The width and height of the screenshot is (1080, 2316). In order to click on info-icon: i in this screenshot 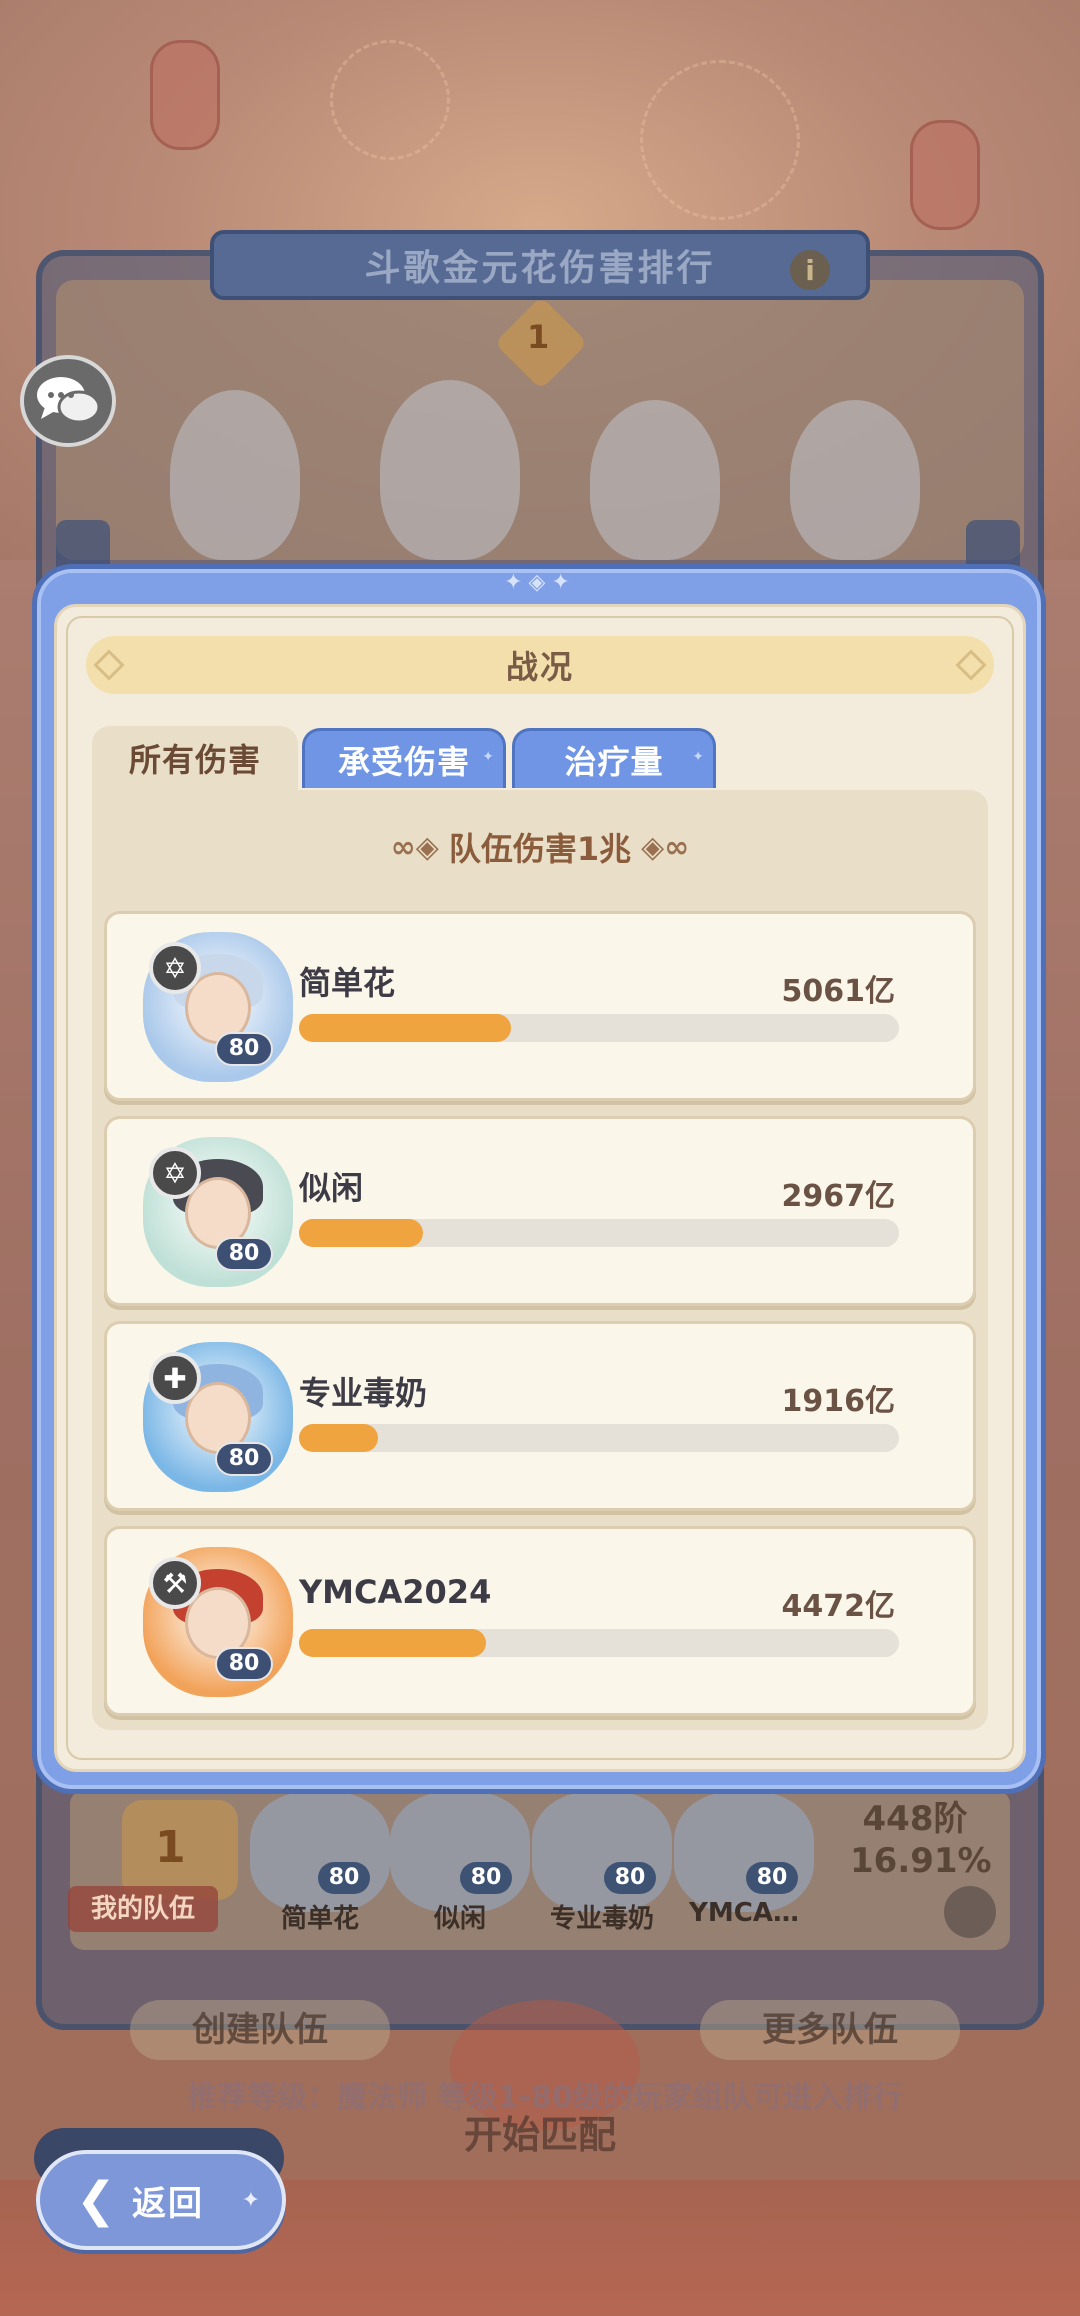, I will do `click(810, 270)`.